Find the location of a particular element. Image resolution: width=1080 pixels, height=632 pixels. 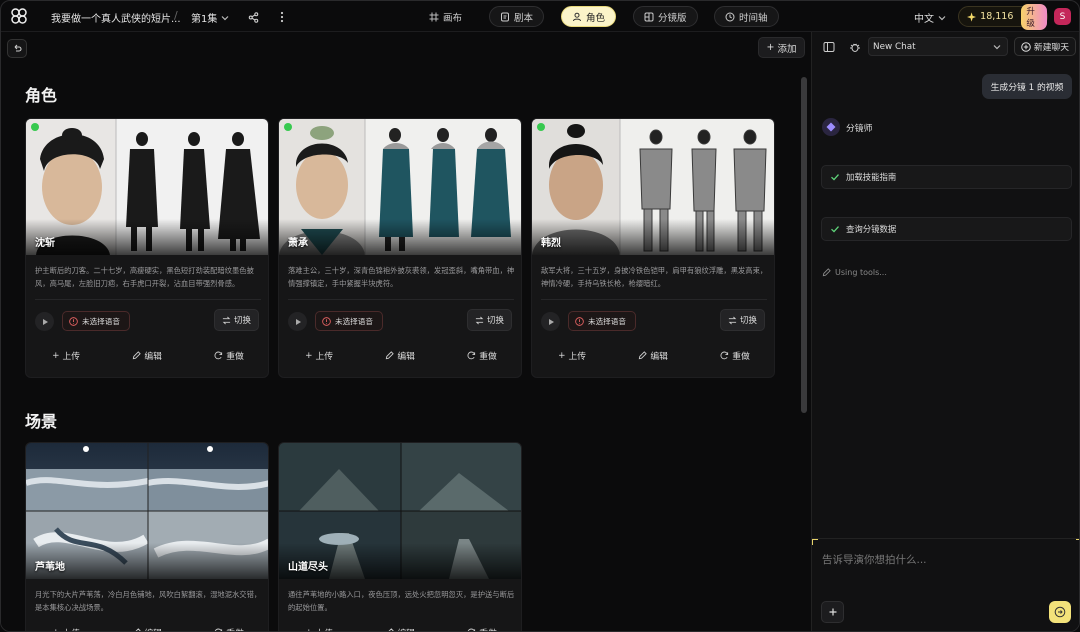

language-selector: 中文 is located at coordinates (930, 17).